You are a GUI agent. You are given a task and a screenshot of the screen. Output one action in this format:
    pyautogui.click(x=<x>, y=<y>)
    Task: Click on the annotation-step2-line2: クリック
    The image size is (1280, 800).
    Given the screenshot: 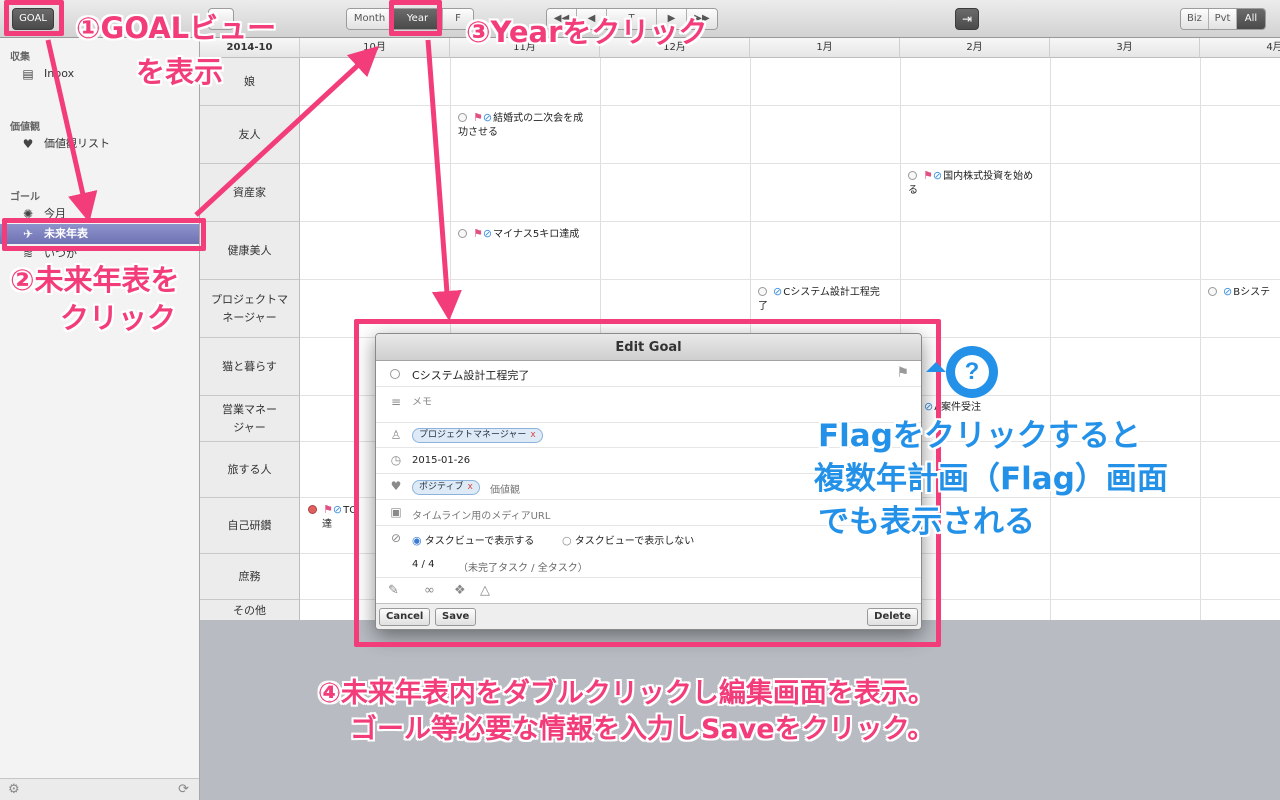 What is the action you would take?
    pyautogui.click(x=118, y=318)
    